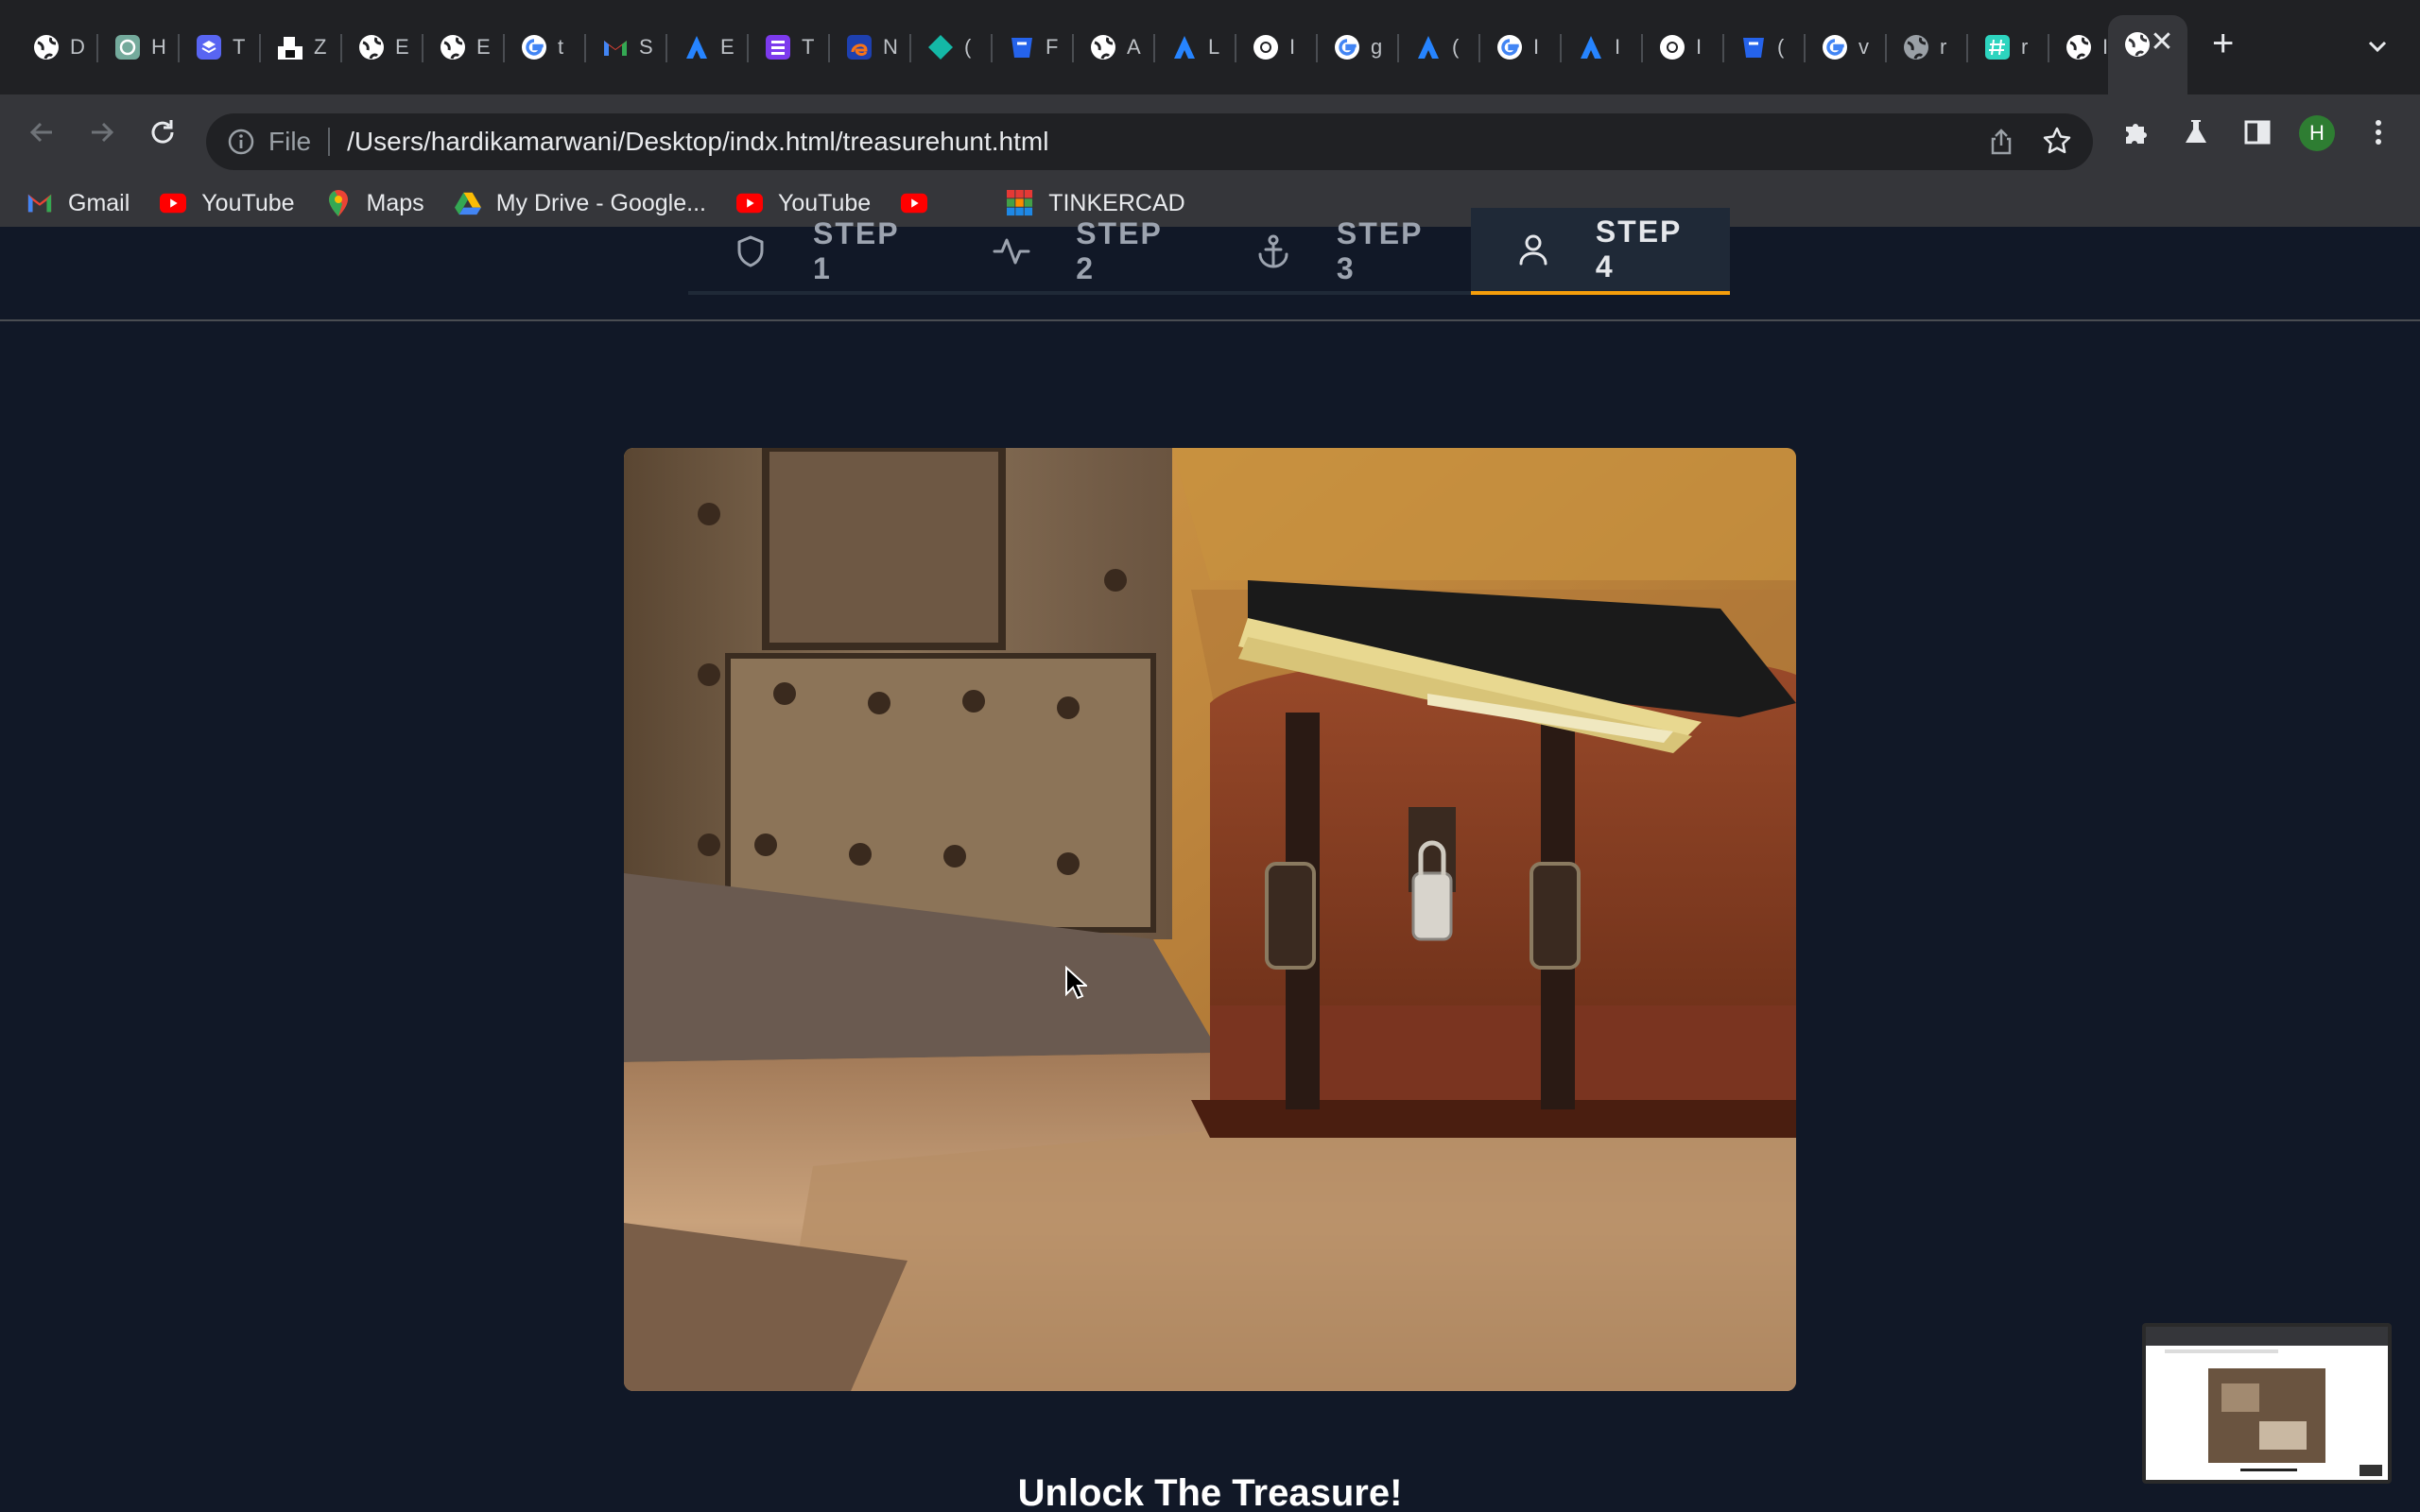 The height and width of the screenshot is (1512, 2420). I want to click on chatgpt-icon, so click(127, 47).